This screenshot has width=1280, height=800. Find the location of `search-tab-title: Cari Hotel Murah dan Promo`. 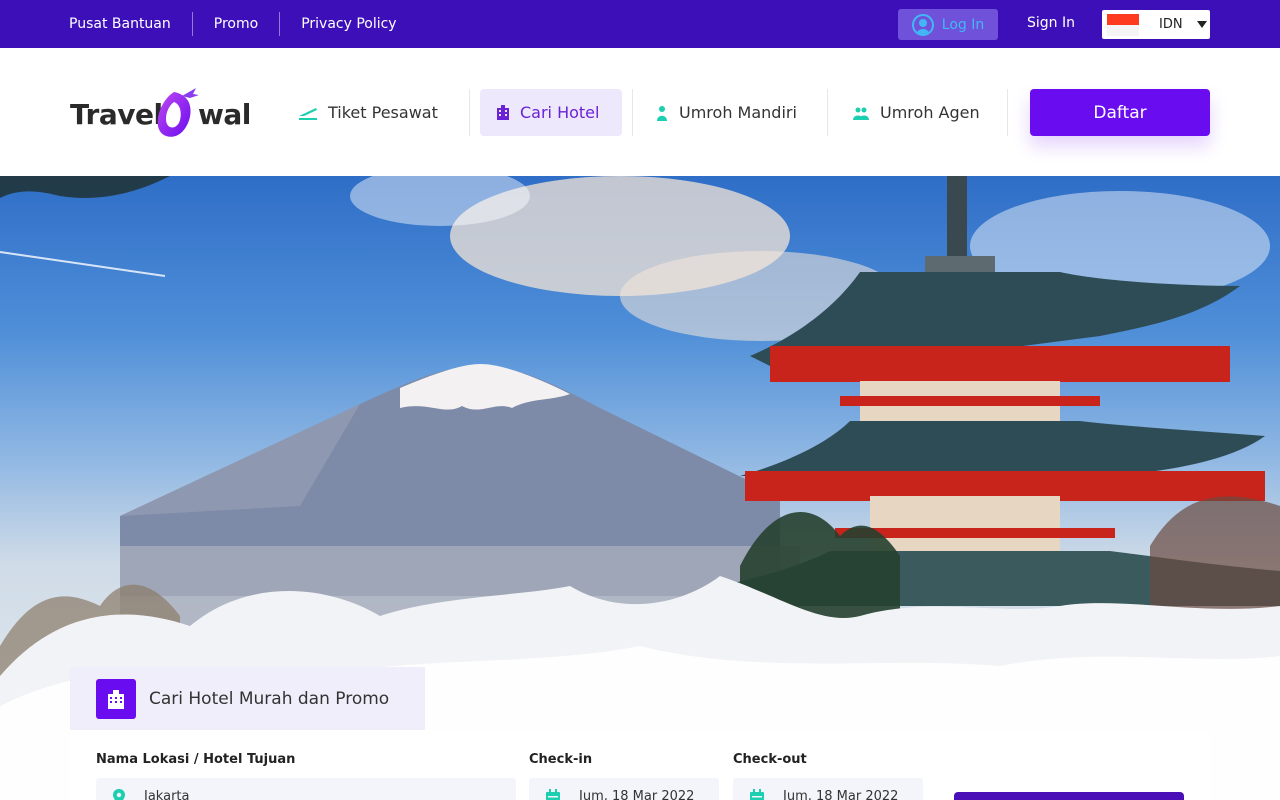

search-tab-title: Cari Hotel Murah dan Promo is located at coordinates (269, 698).